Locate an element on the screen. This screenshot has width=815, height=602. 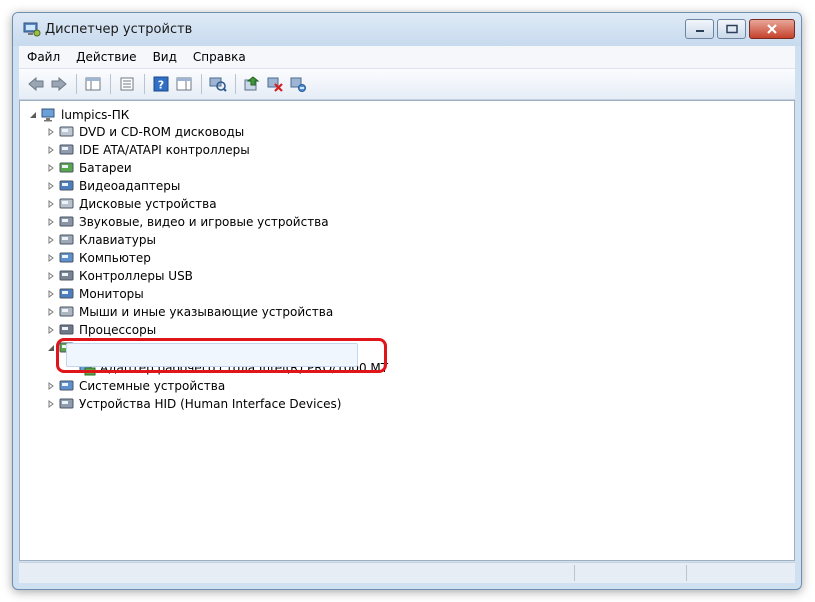
menu-bar: Файл Действие Вид Справка is located at coordinates (407, 57).